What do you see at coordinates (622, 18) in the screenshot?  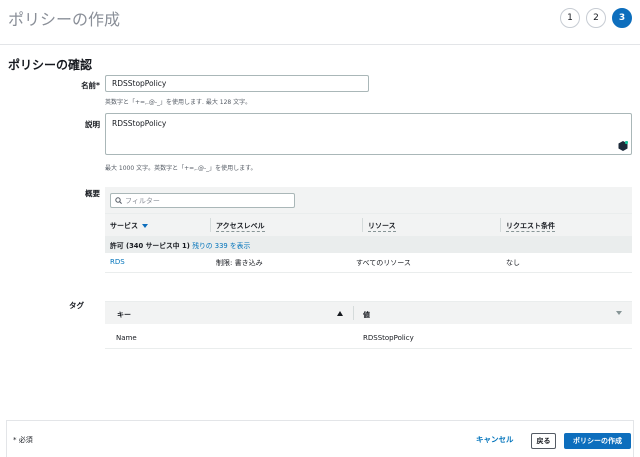 I see `step-3: 3` at bounding box center [622, 18].